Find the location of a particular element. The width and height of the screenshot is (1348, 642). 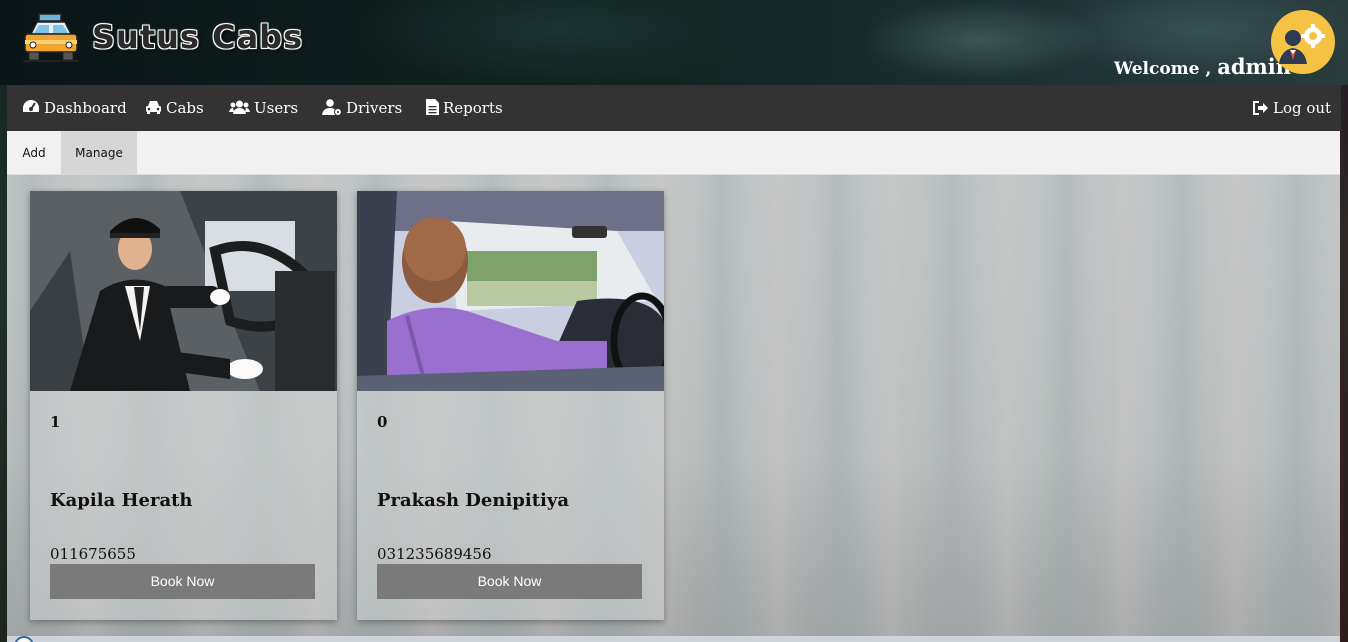

driver-icon is located at coordinates (332, 107).